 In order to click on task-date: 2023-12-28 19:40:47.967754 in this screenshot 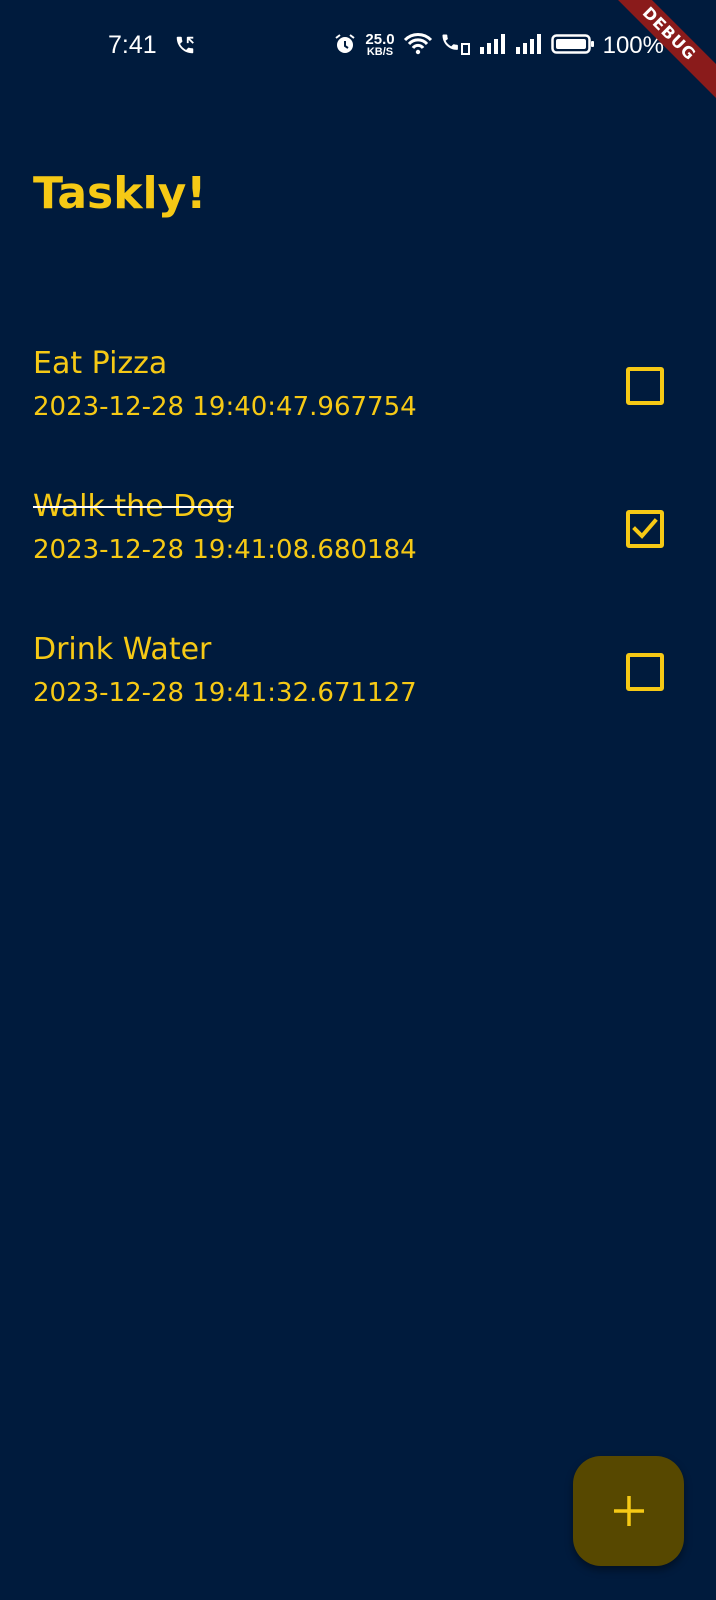, I will do `click(225, 407)`.